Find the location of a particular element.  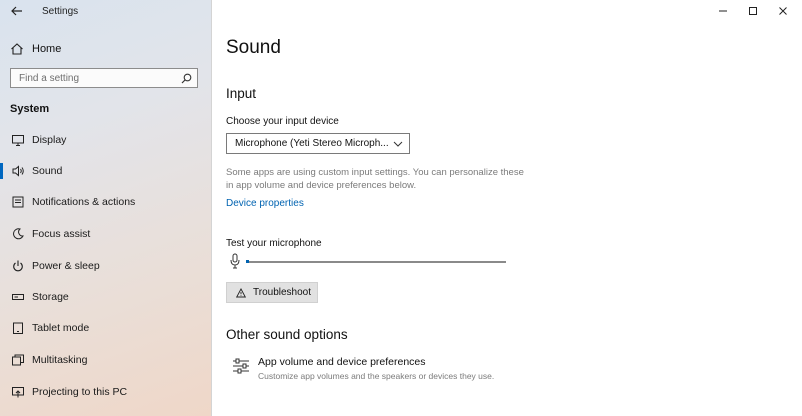

microphone-icon is located at coordinates (235, 261).